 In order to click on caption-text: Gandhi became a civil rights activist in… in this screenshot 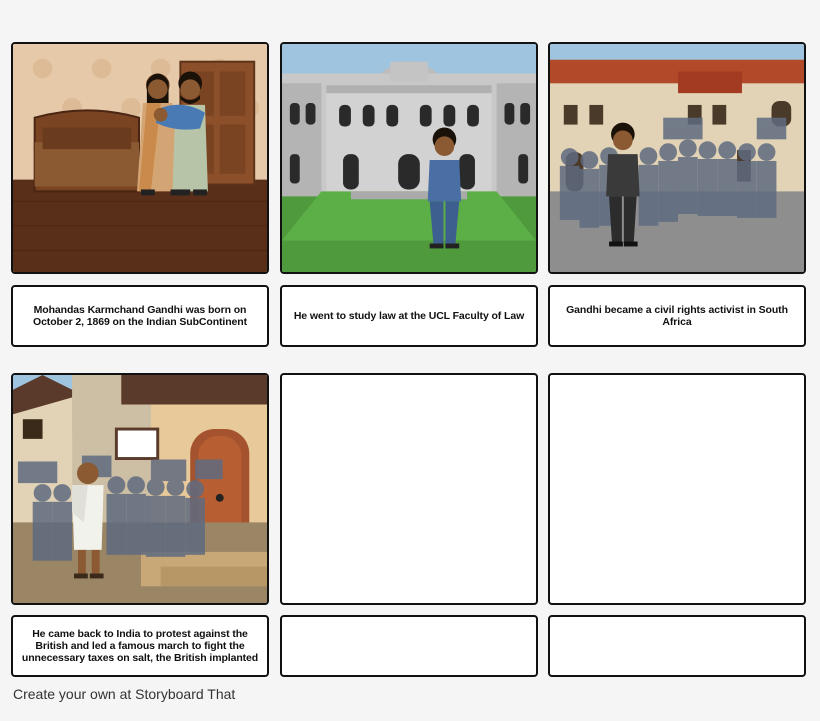, I will do `click(677, 316)`.